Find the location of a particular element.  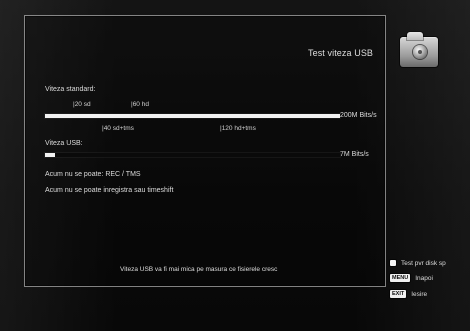

standard-marker-120hdtms: |120 hd+tms is located at coordinates (238, 128).